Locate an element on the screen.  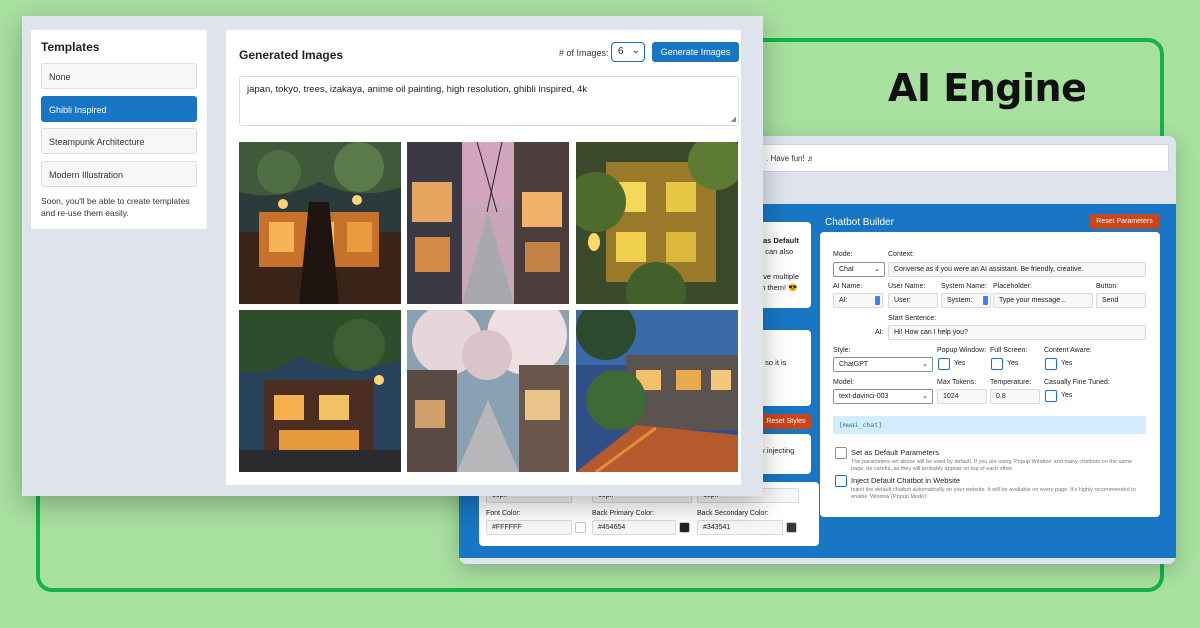
style-select: ChatGPT ⌄ is located at coordinates (883, 364).